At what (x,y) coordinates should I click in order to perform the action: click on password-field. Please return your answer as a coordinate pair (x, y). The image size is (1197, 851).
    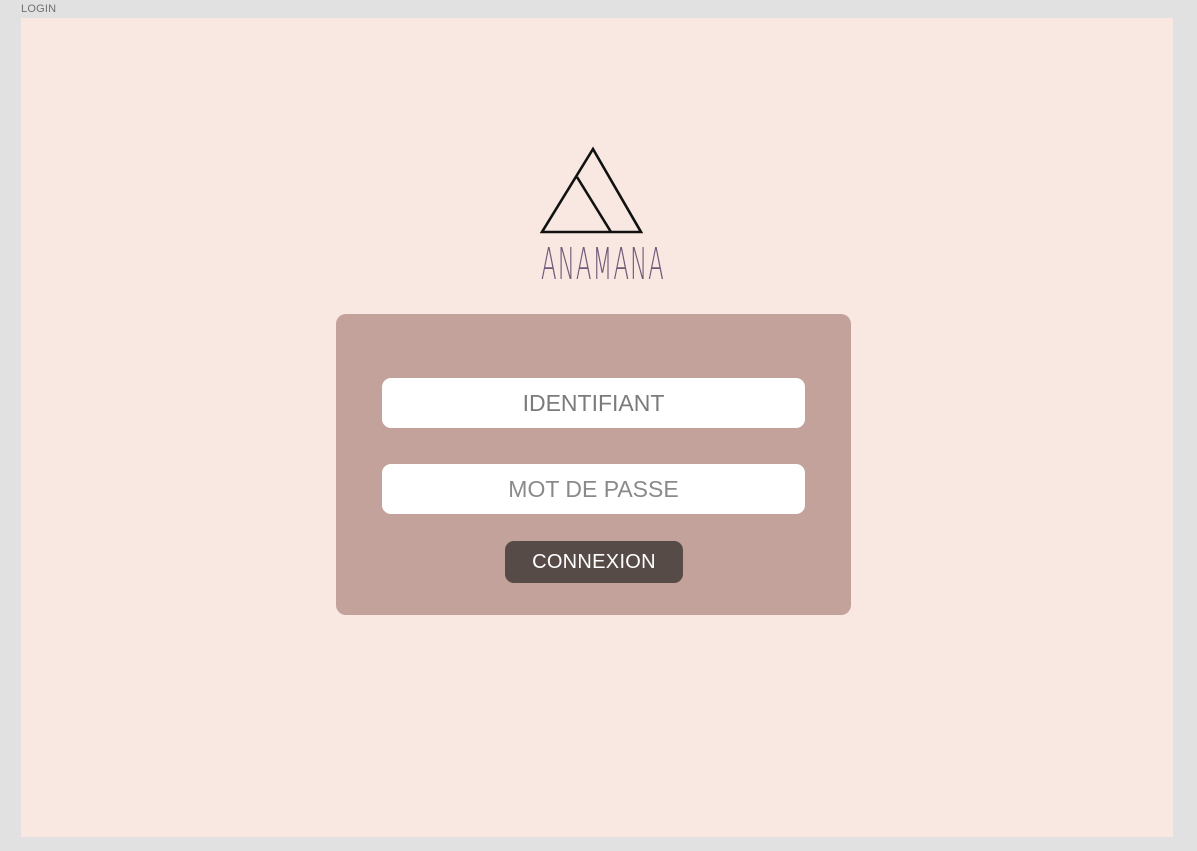
    Looking at the image, I should click on (593, 489).